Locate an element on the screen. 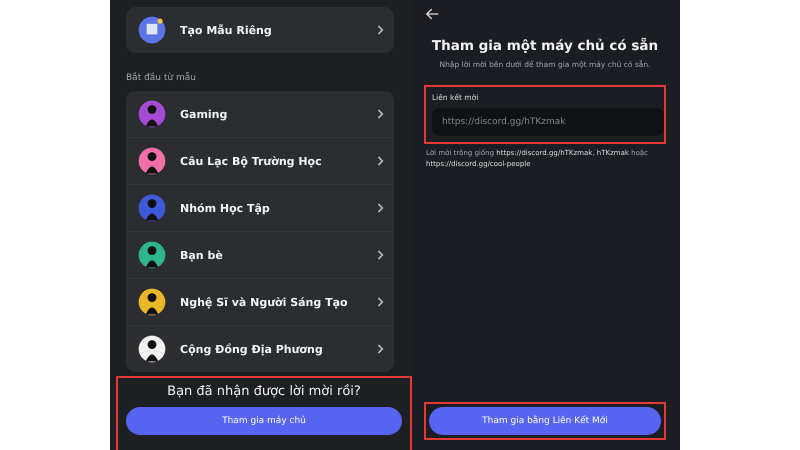  section-title: Bắt đầu từ mẫu is located at coordinates (161, 78).